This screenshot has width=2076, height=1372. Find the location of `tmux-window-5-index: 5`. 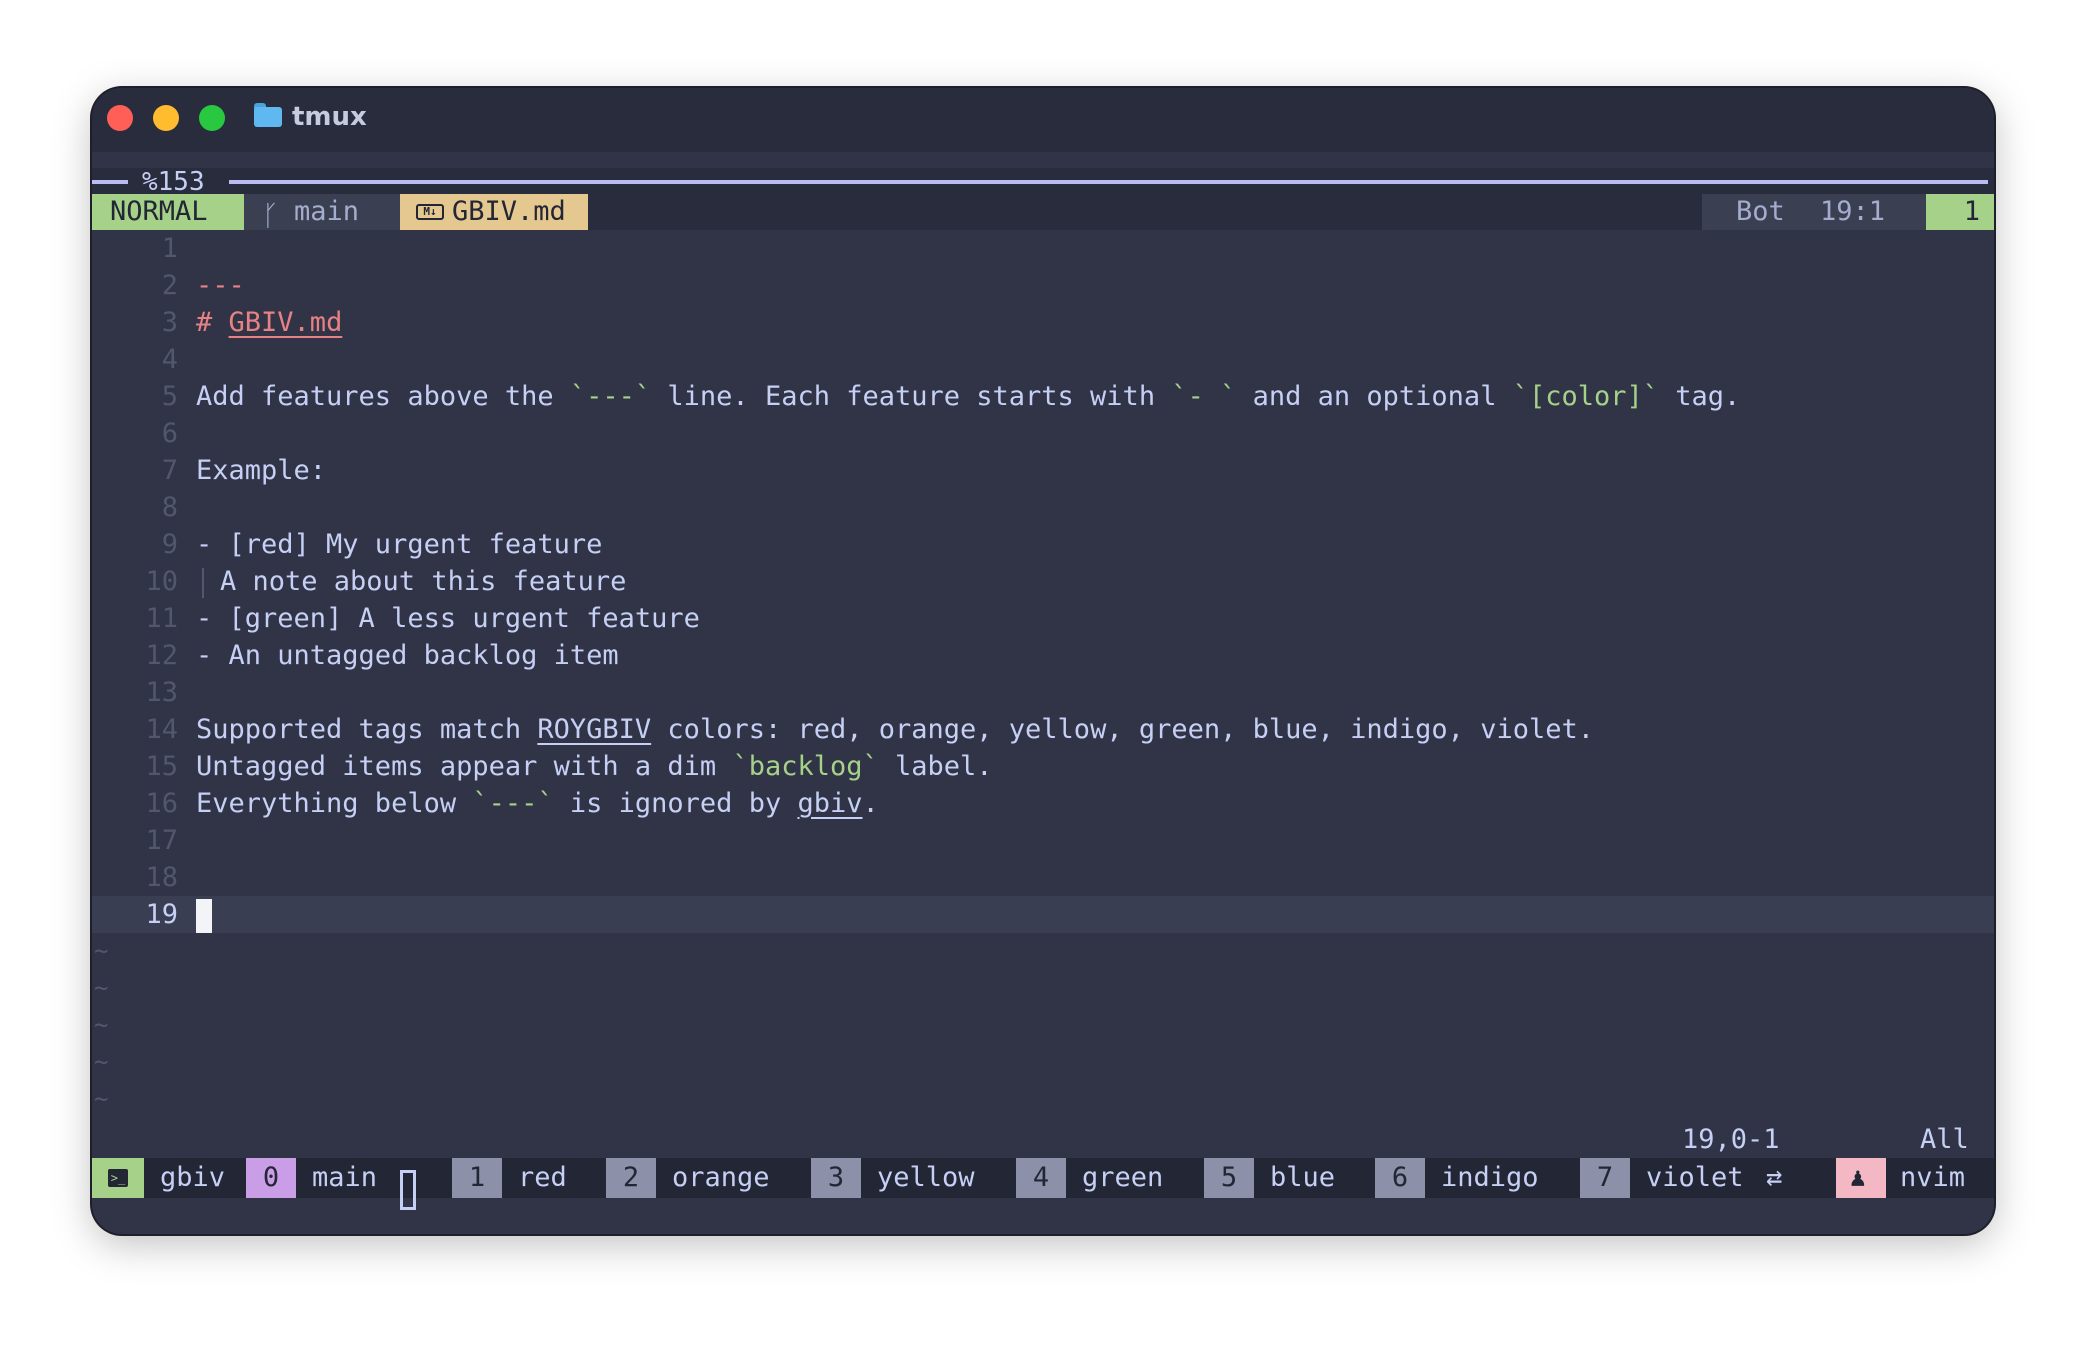

tmux-window-5-index: 5 is located at coordinates (1229, 1178).